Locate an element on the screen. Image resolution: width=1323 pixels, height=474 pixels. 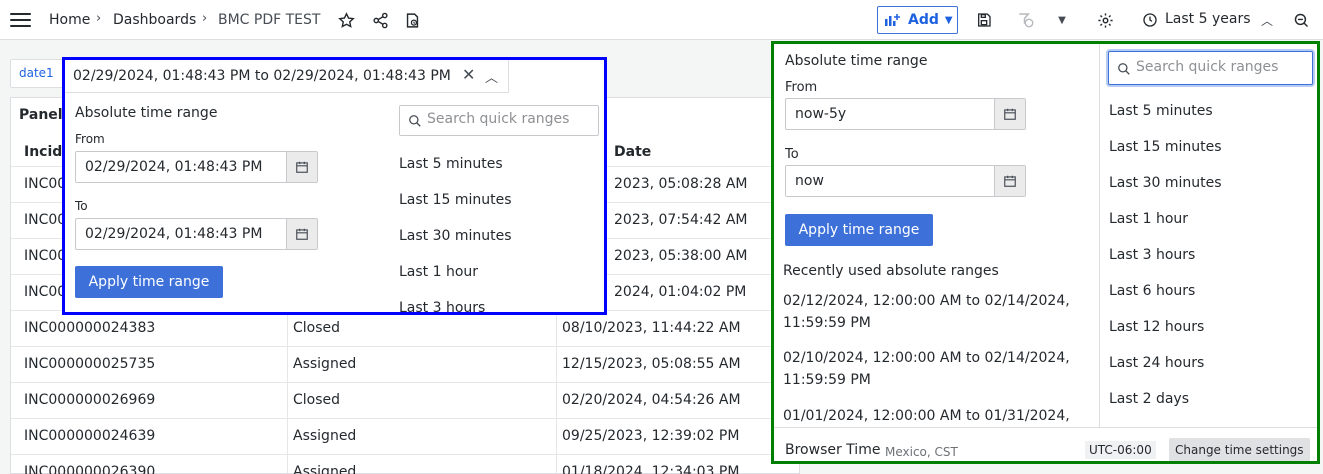
table-cell: 2023, 05:38:00 AM is located at coordinates (681, 256).